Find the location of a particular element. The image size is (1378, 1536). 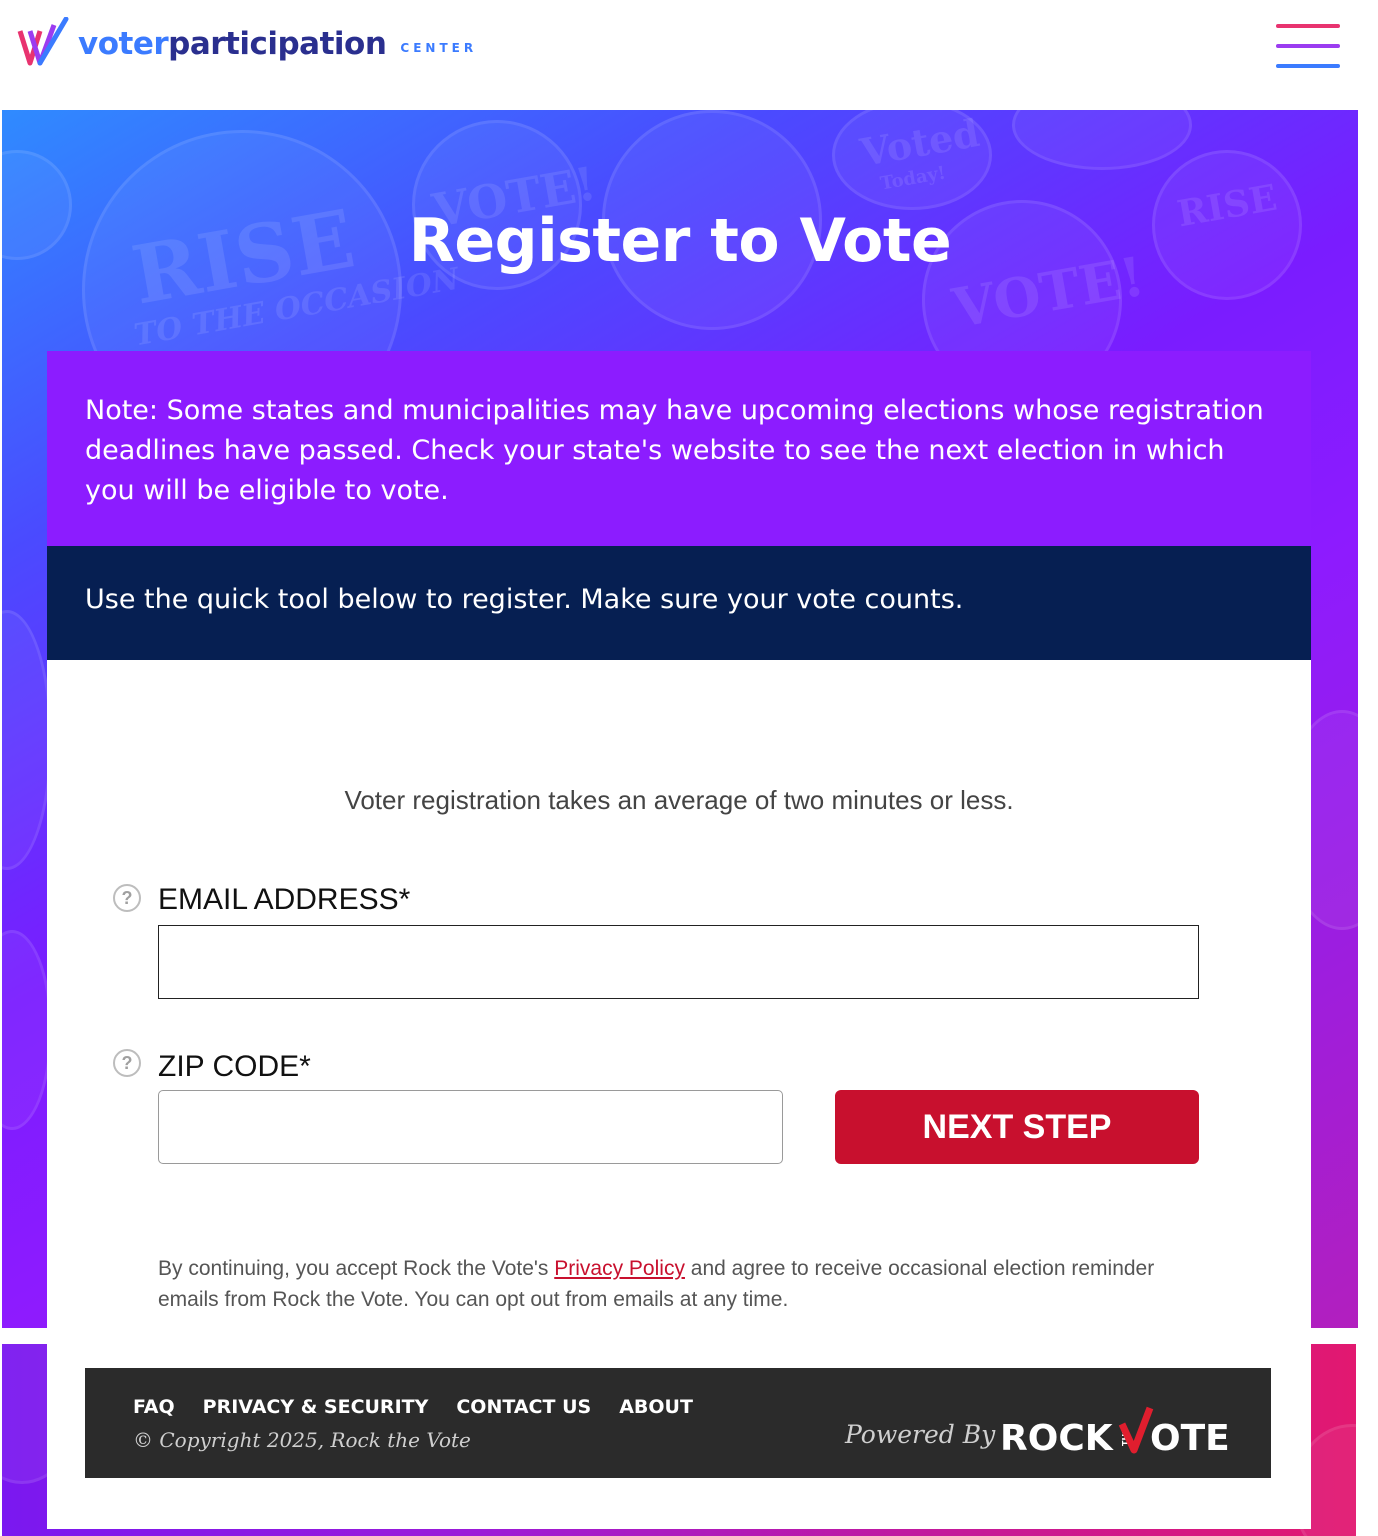

hamburger-menu-icon is located at coordinates (1309, 47).